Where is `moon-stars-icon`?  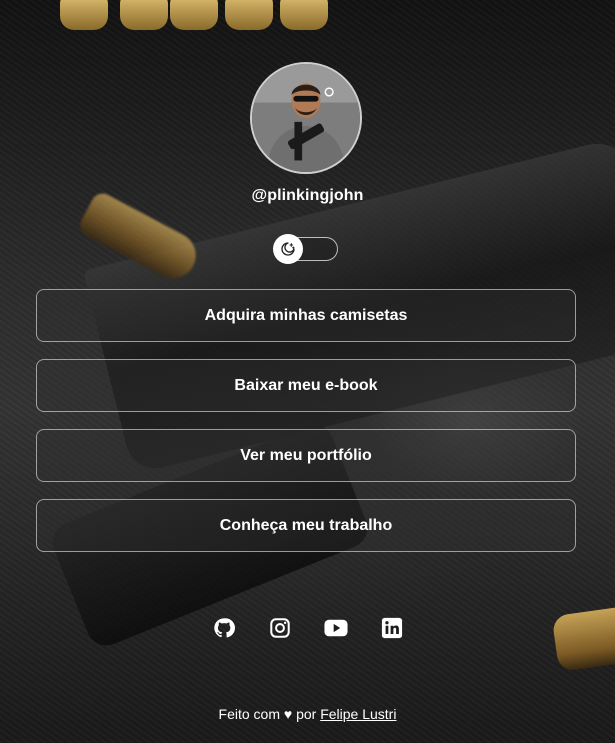 moon-stars-icon is located at coordinates (288, 249).